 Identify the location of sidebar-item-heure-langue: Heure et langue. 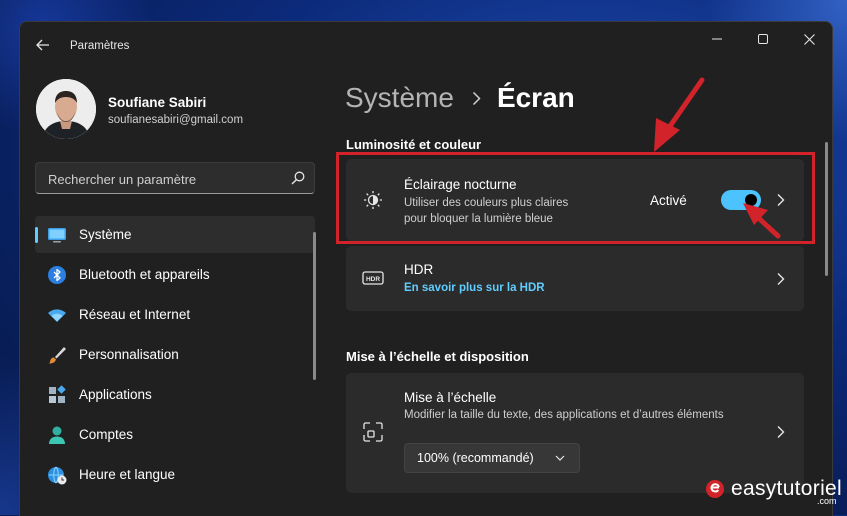
(175, 474).